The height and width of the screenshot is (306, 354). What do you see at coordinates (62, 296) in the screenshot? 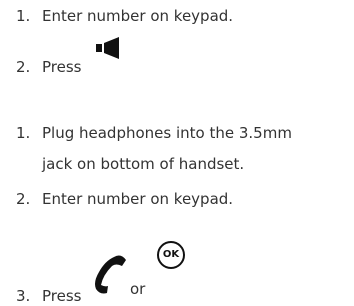
I see `list2-step3-text: Press` at bounding box center [62, 296].